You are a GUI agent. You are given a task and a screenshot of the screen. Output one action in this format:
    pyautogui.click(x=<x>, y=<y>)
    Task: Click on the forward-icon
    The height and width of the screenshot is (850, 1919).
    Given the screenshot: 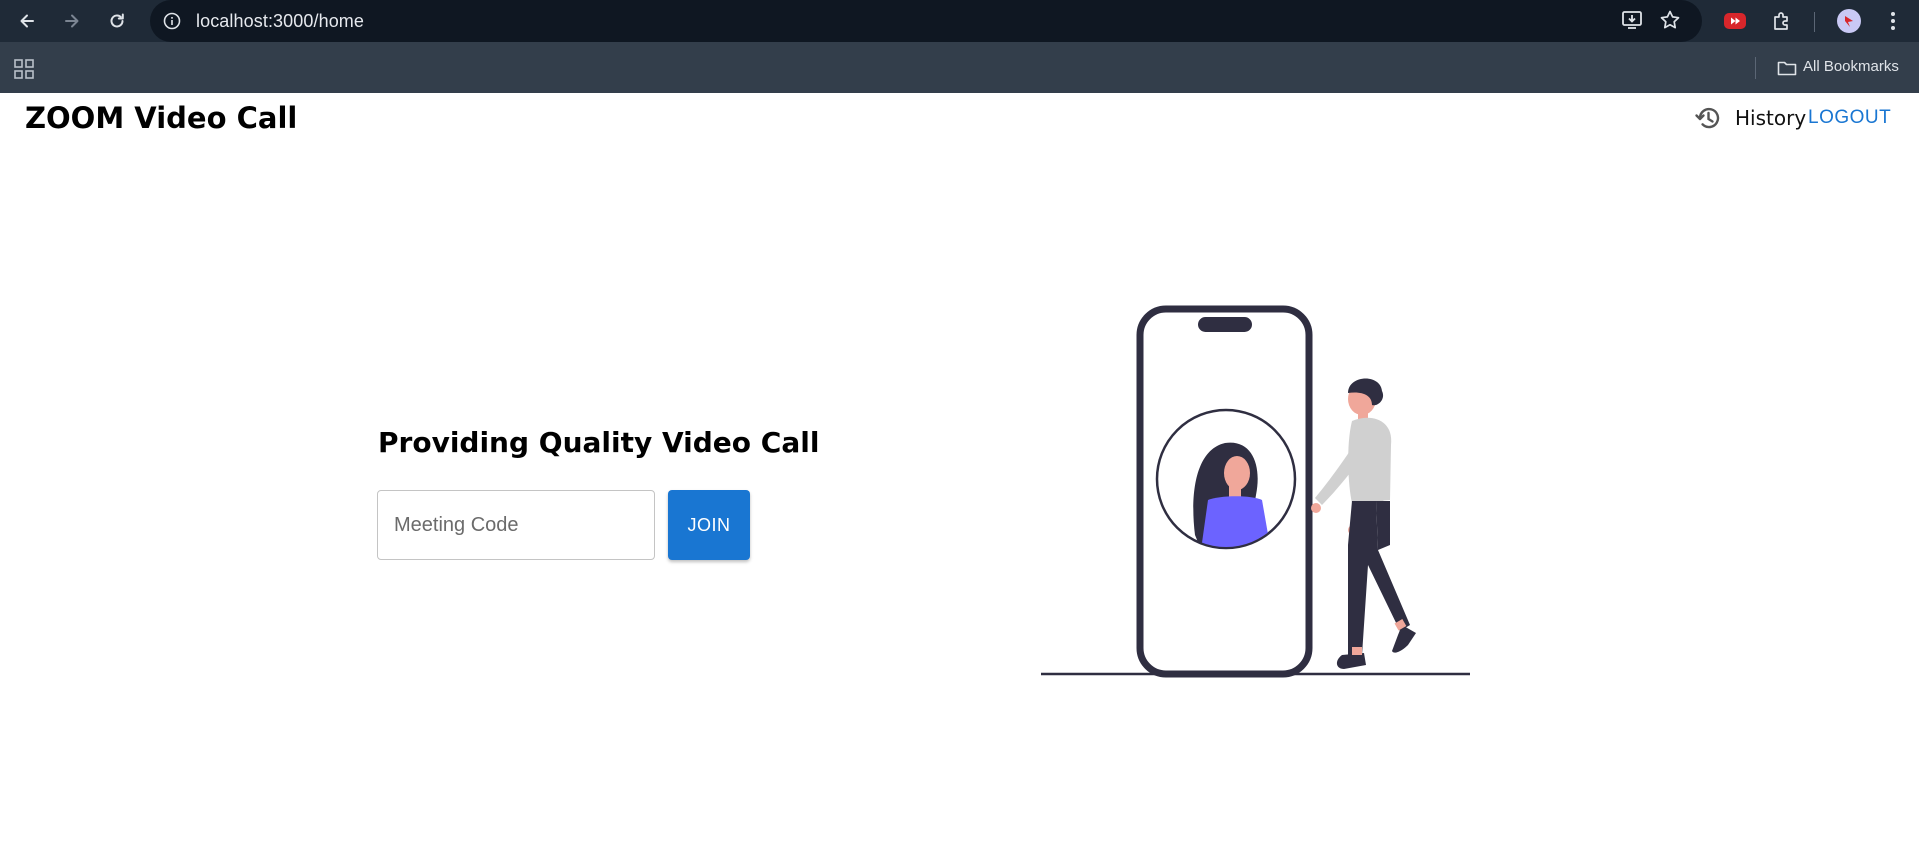 What is the action you would take?
    pyautogui.click(x=72, y=21)
    